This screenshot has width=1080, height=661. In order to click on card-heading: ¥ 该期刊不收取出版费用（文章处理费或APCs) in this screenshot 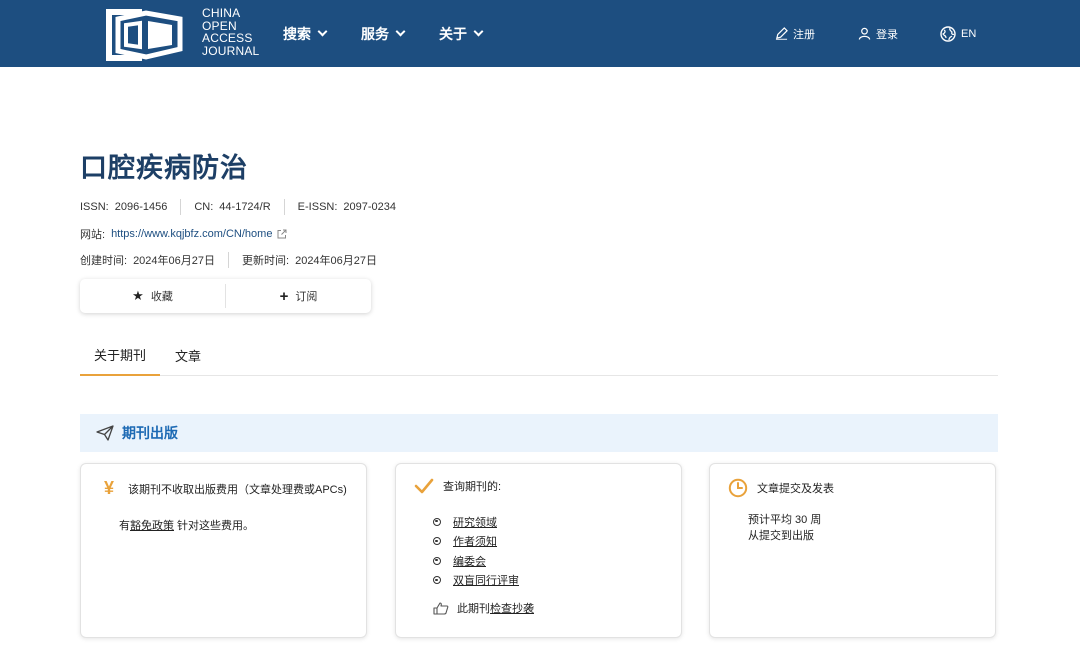, I will do `click(223, 488)`.